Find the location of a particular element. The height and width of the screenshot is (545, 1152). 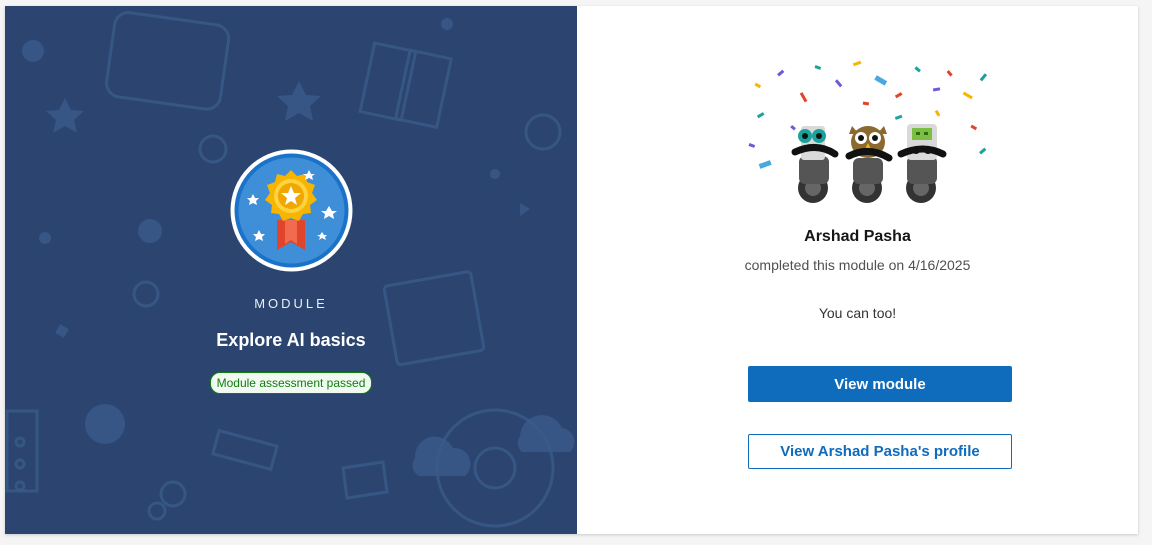

status-badge-wrap: Module assessment passed is located at coordinates (291, 383).